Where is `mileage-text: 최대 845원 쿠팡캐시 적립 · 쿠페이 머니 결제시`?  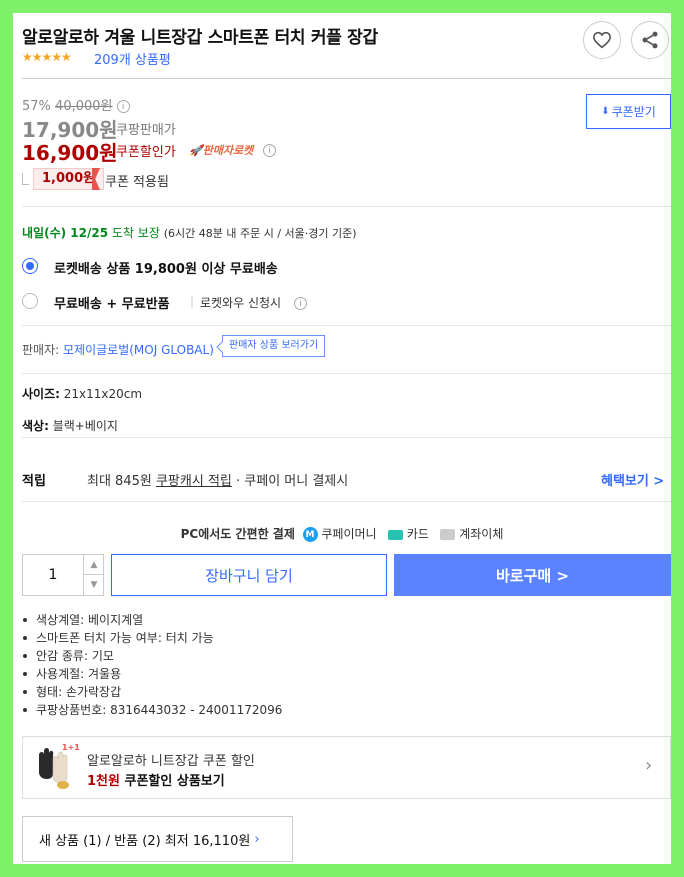 mileage-text: 최대 845원 쿠팡캐시 적립 · 쿠페이 머니 결제시 is located at coordinates (217, 479).